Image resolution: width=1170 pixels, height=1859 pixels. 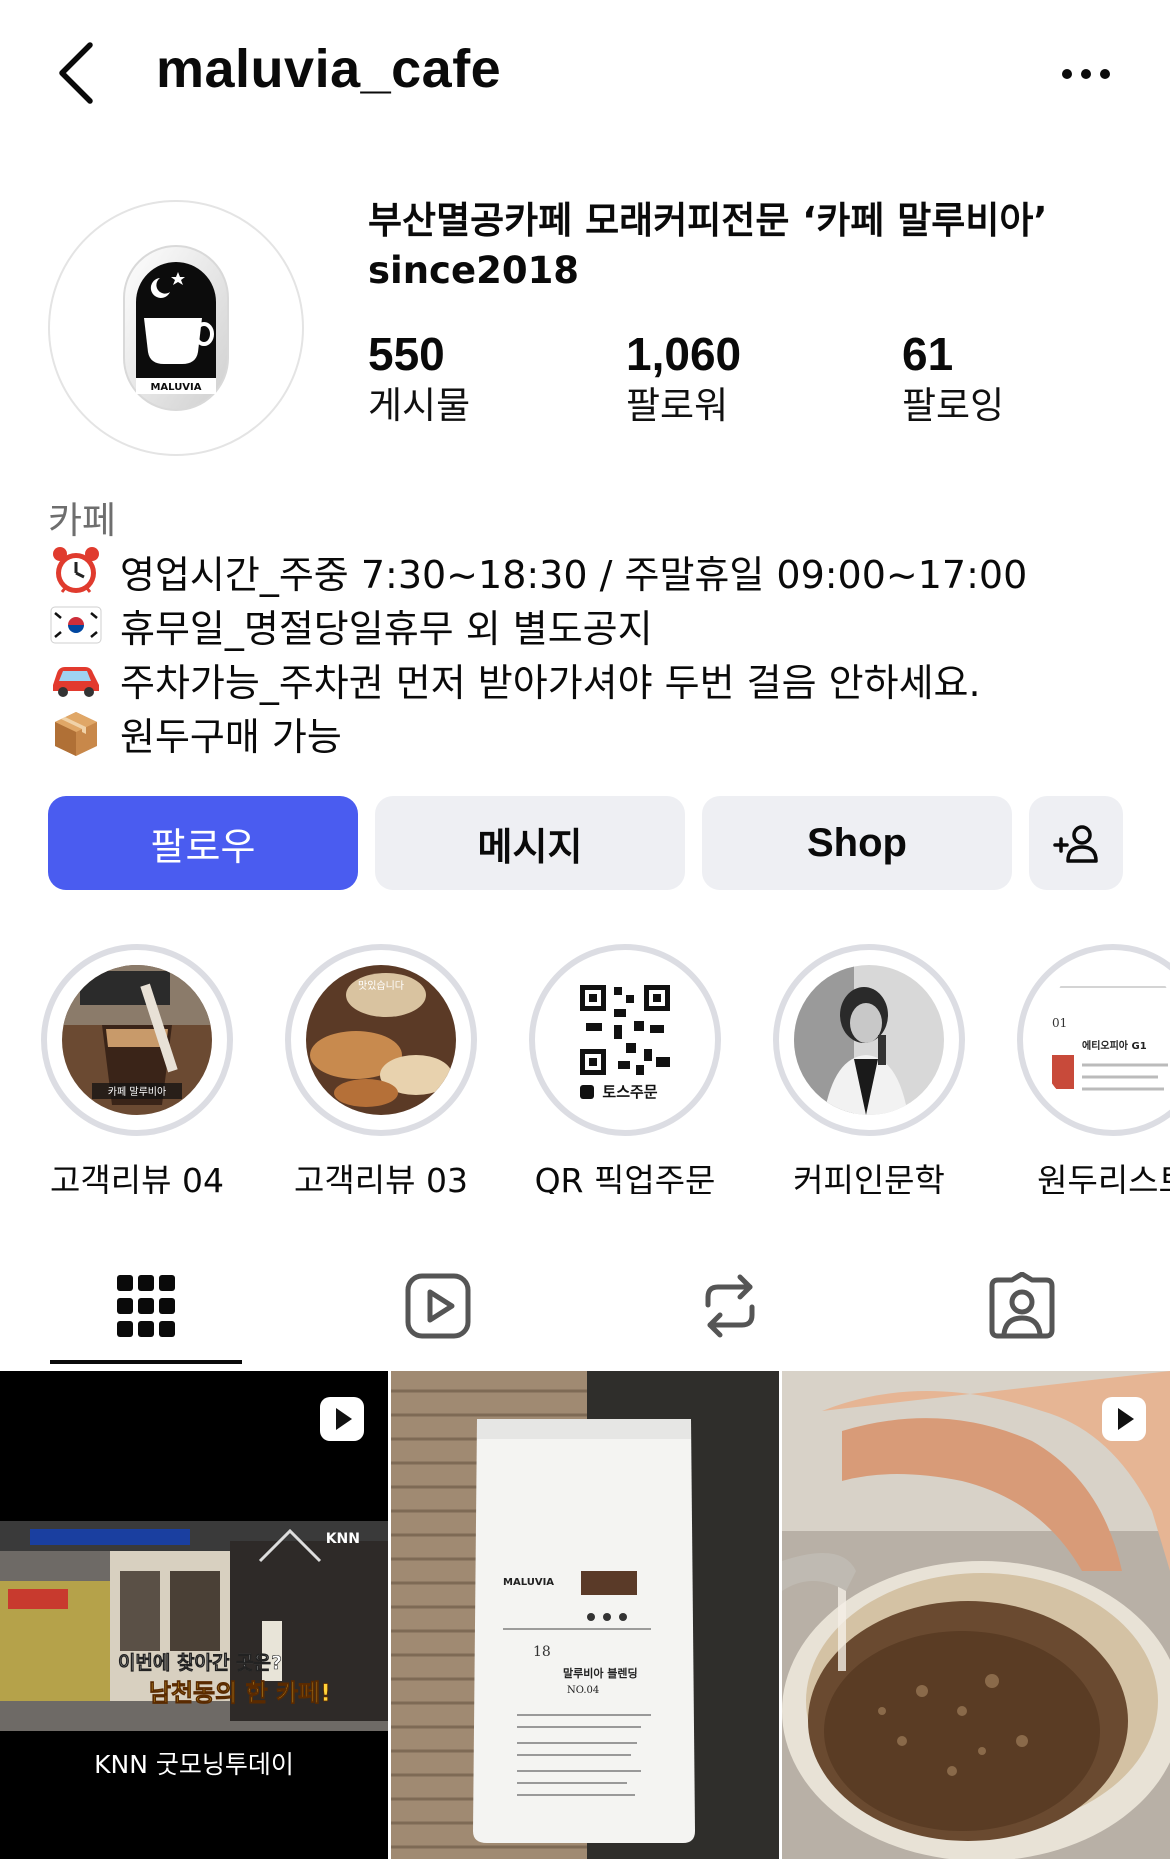 What do you see at coordinates (1103, 1177) in the screenshot?
I see `highlight-label: 원두리스트` at bounding box center [1103, 1177].